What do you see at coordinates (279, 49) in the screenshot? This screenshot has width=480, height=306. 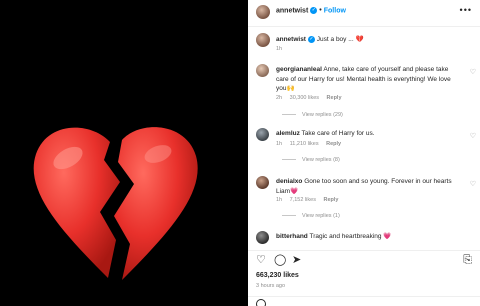 I see `caption-time: 1h` at bounding box center [279, 49].